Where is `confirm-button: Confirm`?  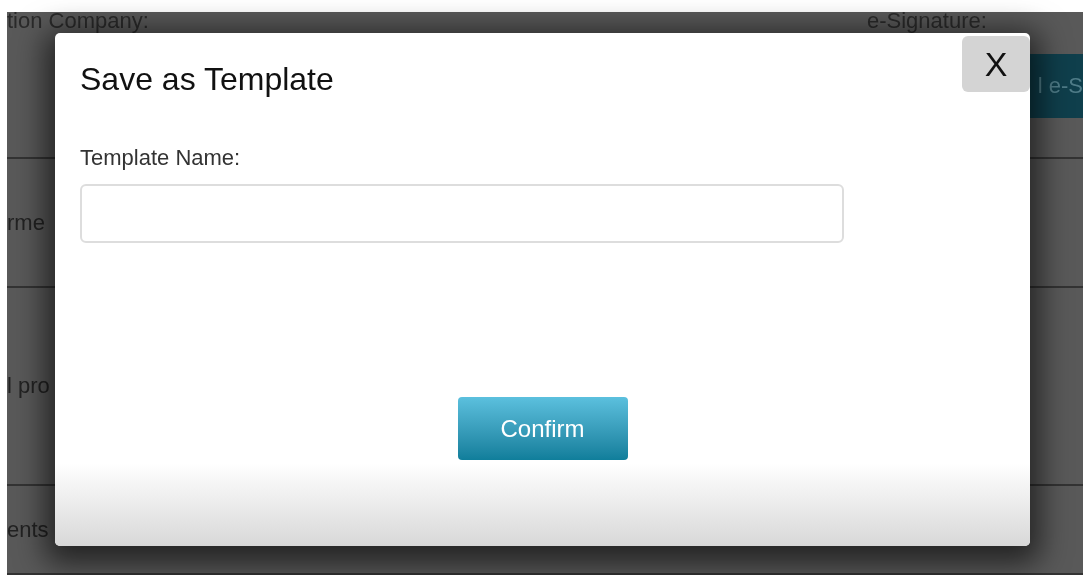 confirm-button: Confirm is located at coordinates (542, 428).